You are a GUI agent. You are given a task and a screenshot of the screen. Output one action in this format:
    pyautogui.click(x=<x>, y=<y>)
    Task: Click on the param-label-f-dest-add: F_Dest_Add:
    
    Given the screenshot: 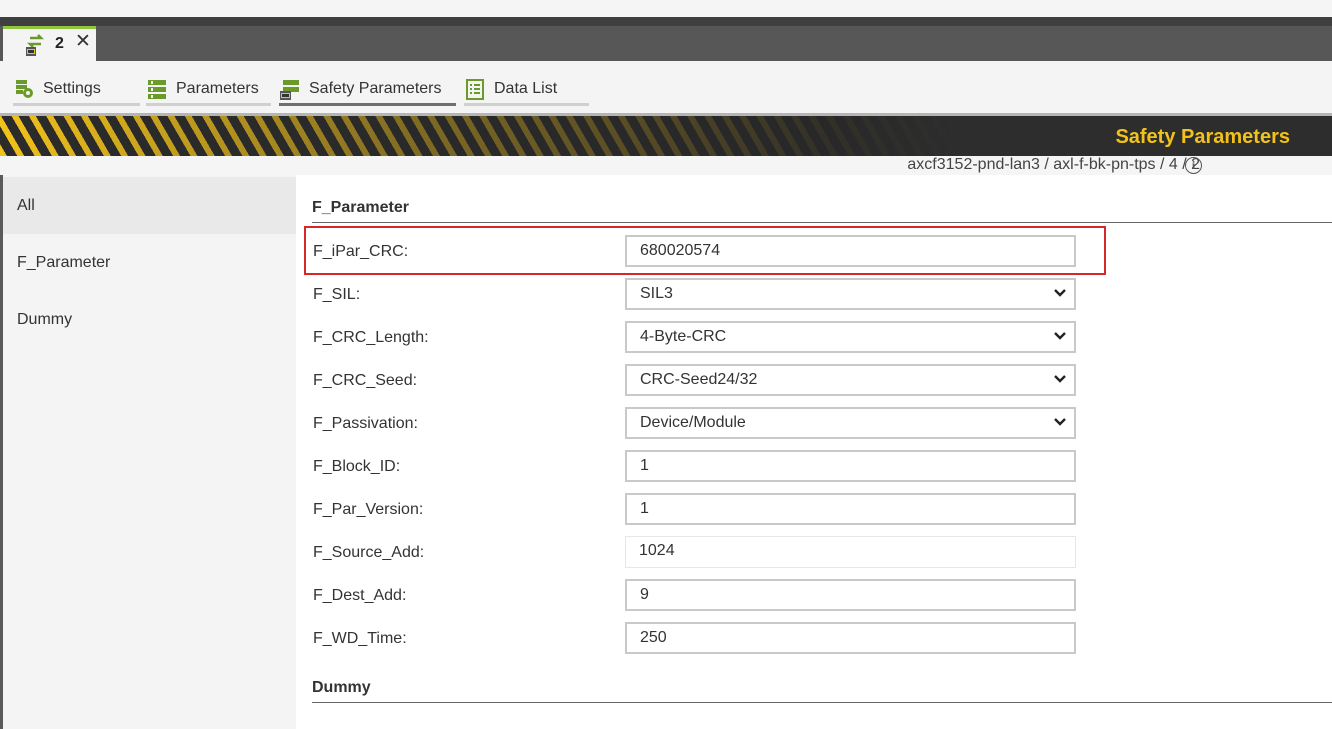 What is the action you would take?
    pyautogui.click(x=360, y=595)
    